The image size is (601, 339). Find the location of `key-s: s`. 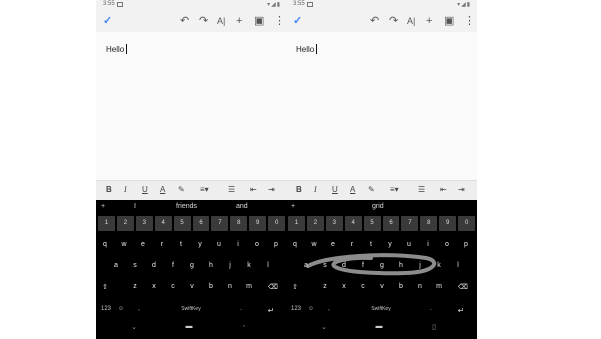

key-s: s is located at coordinates (135, 265).